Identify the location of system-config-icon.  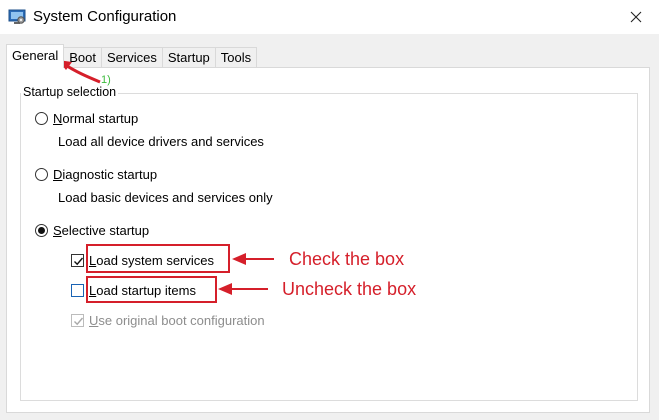
(17, 17).